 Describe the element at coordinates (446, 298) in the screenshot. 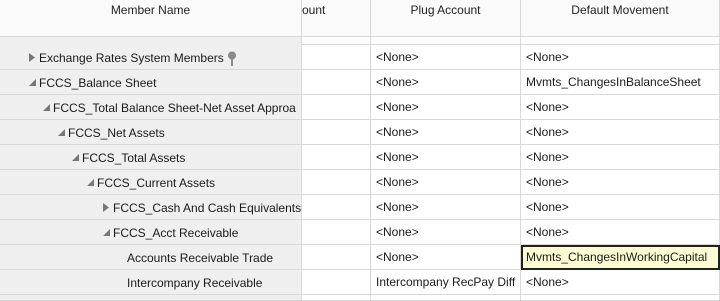

I see `plug-account-cell` at that location.